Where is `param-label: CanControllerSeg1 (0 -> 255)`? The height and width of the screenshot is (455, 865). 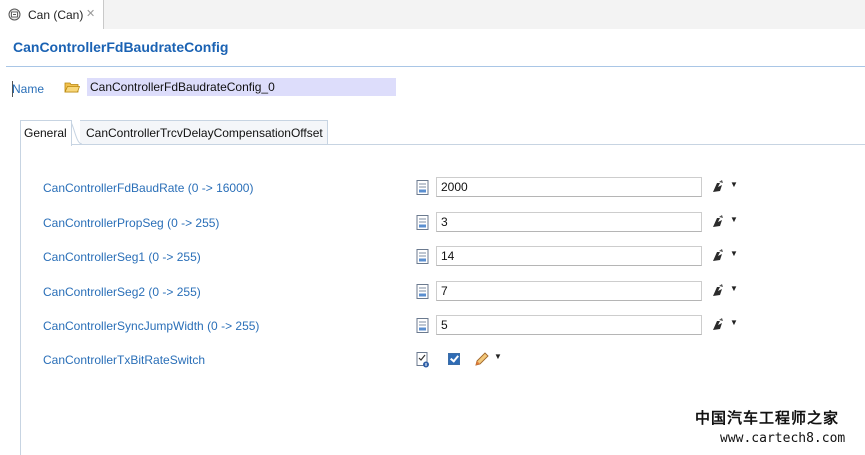 param-label: CanControllerSeg1 (0 -> 255) is located at coordinates (122, 257).